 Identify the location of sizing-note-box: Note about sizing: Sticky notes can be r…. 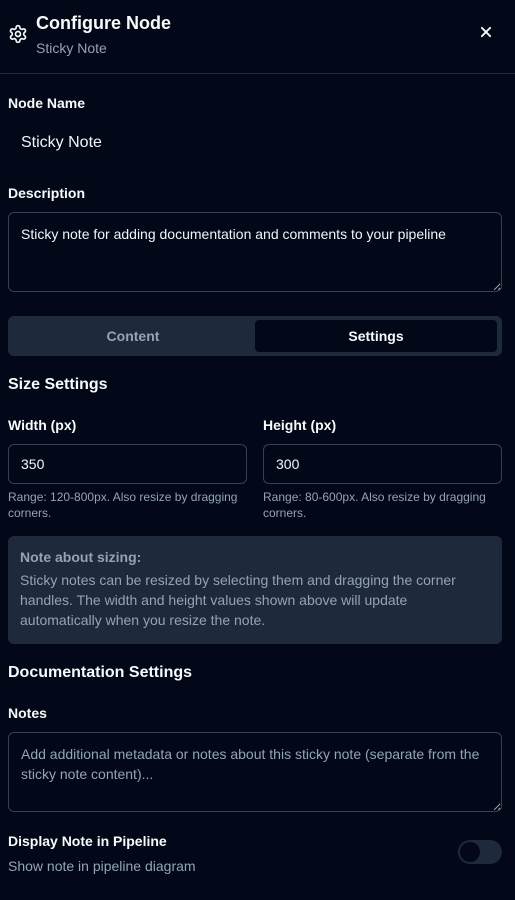
(255, 590).